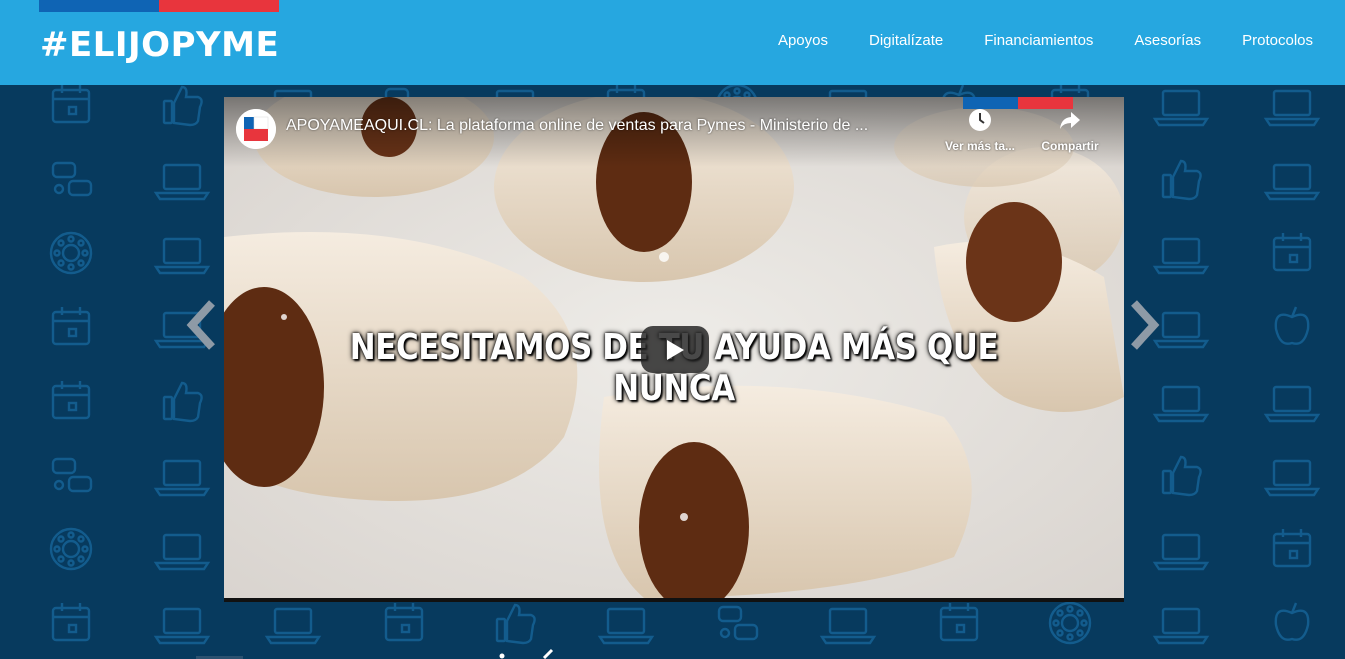 Image resolution: width=1345 pixels, height=659 pixels. I want to click on chevron-left-icon, so click(200, 325).